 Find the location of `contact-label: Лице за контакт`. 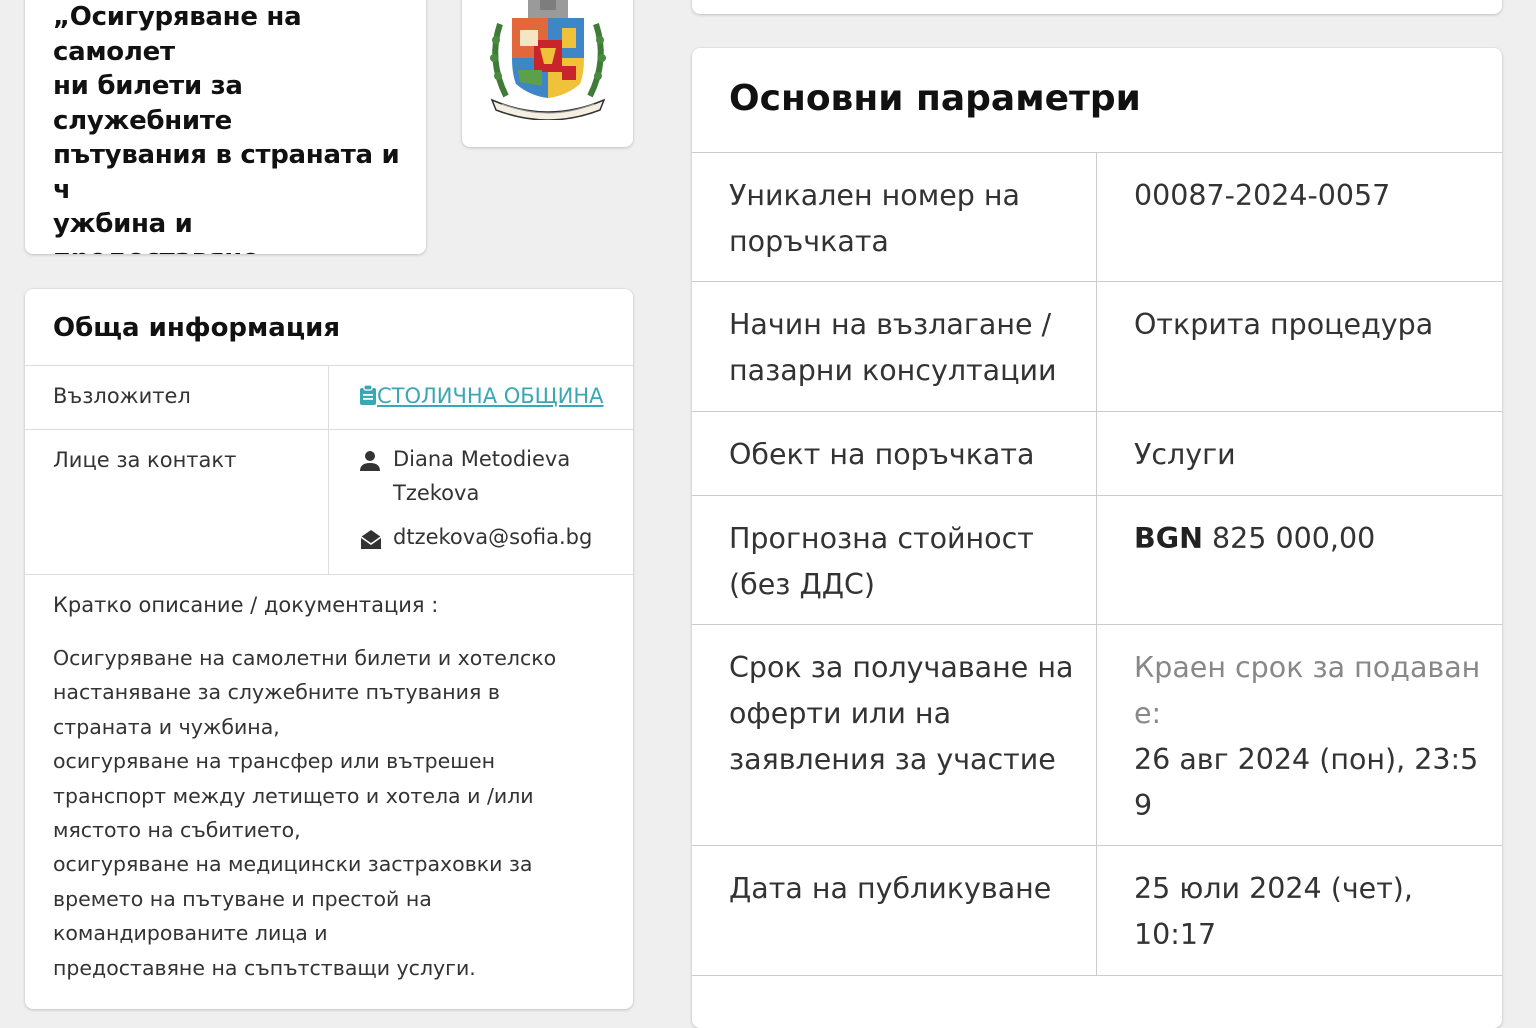

contact-label: Лице за контакт is located at coordinates (177, 502).